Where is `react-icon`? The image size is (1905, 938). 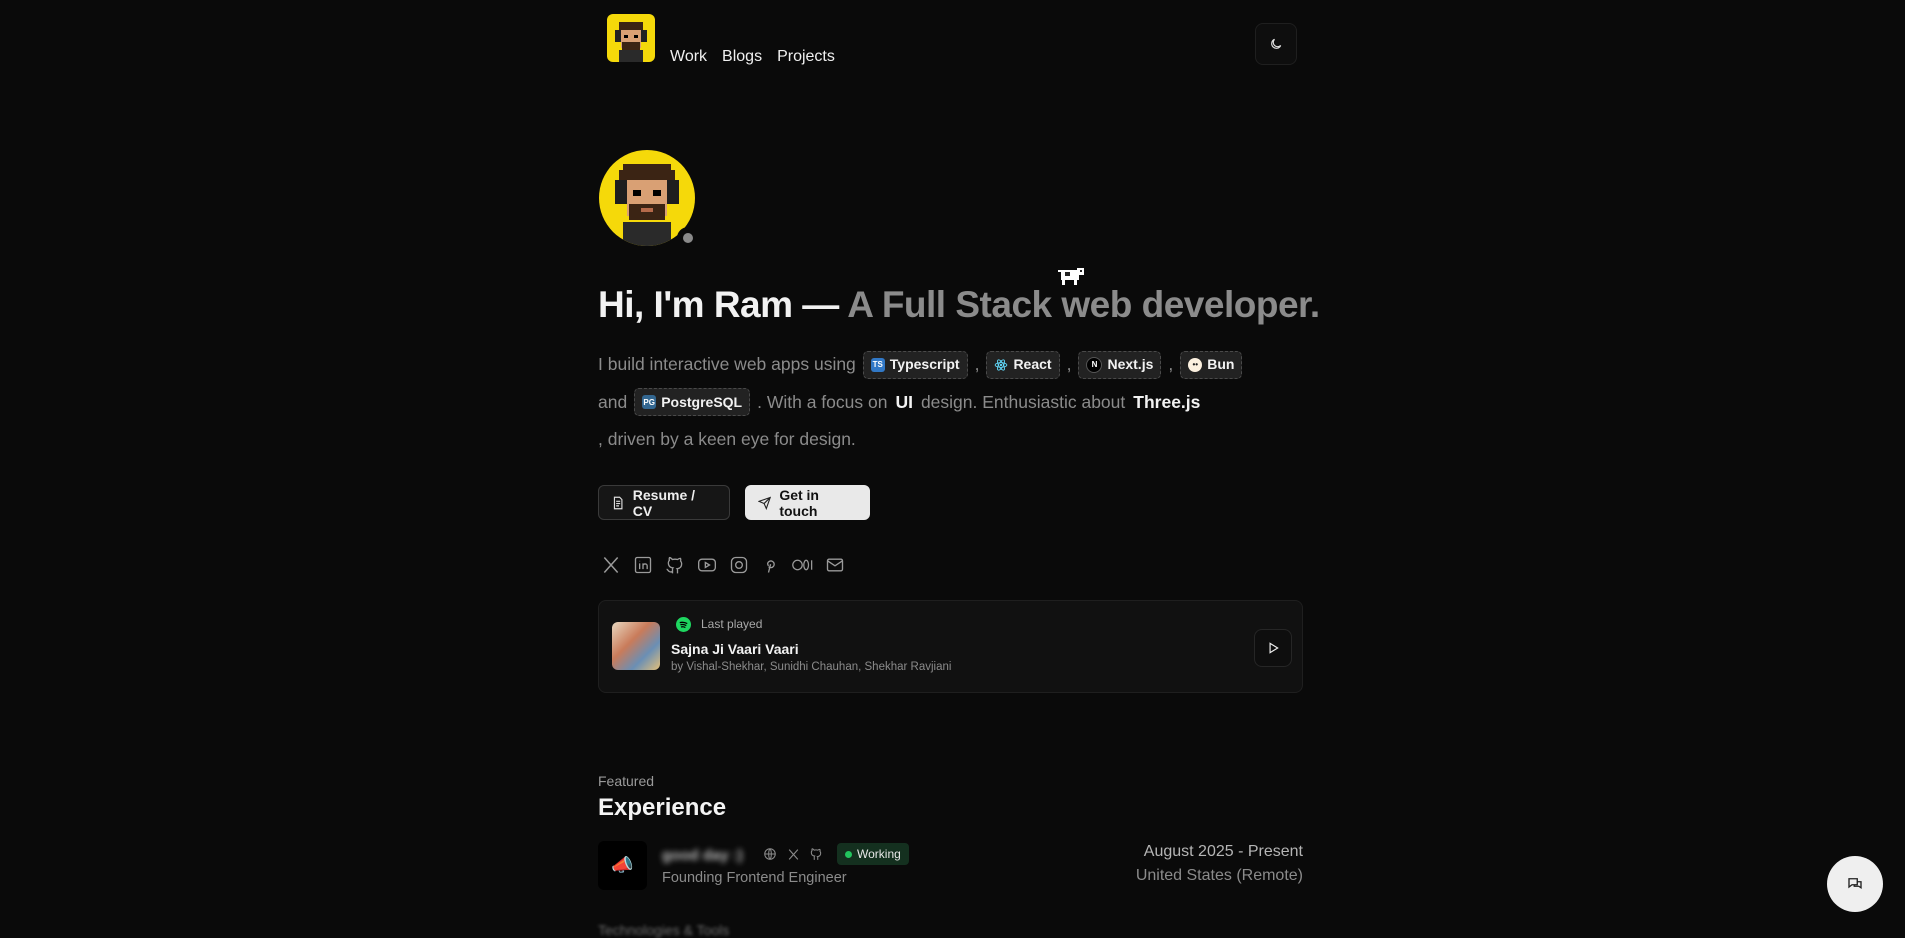 react-icon is located at coordinates (1001, 365).